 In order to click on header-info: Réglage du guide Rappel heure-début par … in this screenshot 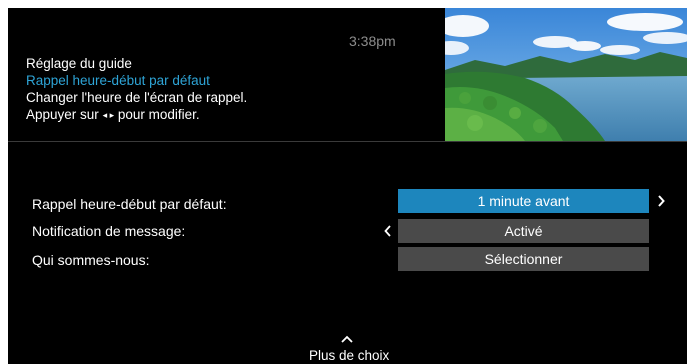, I will do `click(136, 89)`.